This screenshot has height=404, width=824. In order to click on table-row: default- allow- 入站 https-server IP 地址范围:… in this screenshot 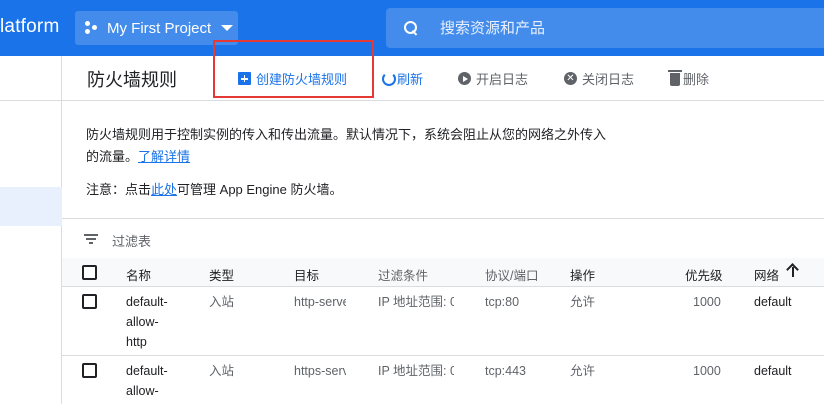, I will do `click(443, 380)`.